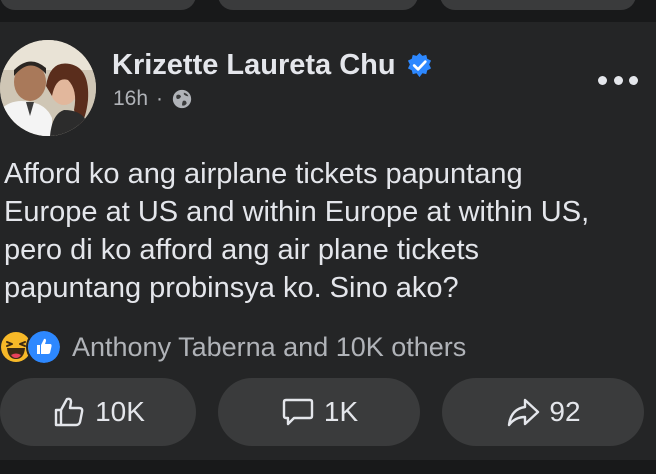 Image resolution: width=656 pixels, height=474 pixels. What do you see at coordinates (98, 5) in the screenshot?
I see `previous-post-like-button` at bounding box center [98, 5].